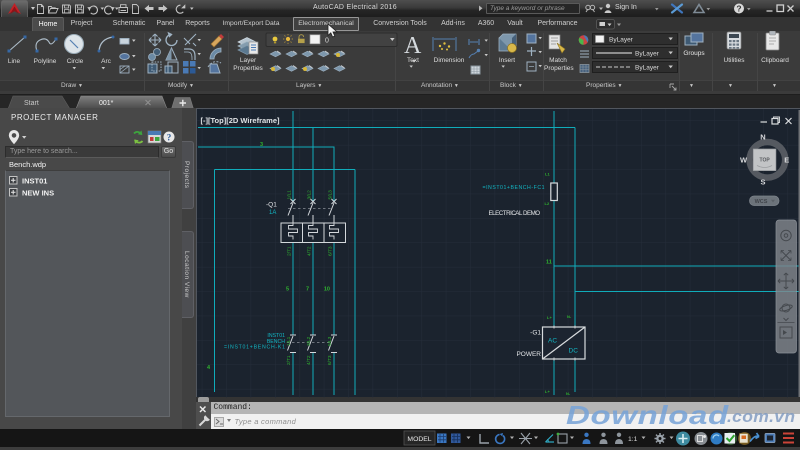 The image size is (800, 450). Describe the element at coordinates (528, 354) in the screenshot. I see `svg-text: POWER` at that location.